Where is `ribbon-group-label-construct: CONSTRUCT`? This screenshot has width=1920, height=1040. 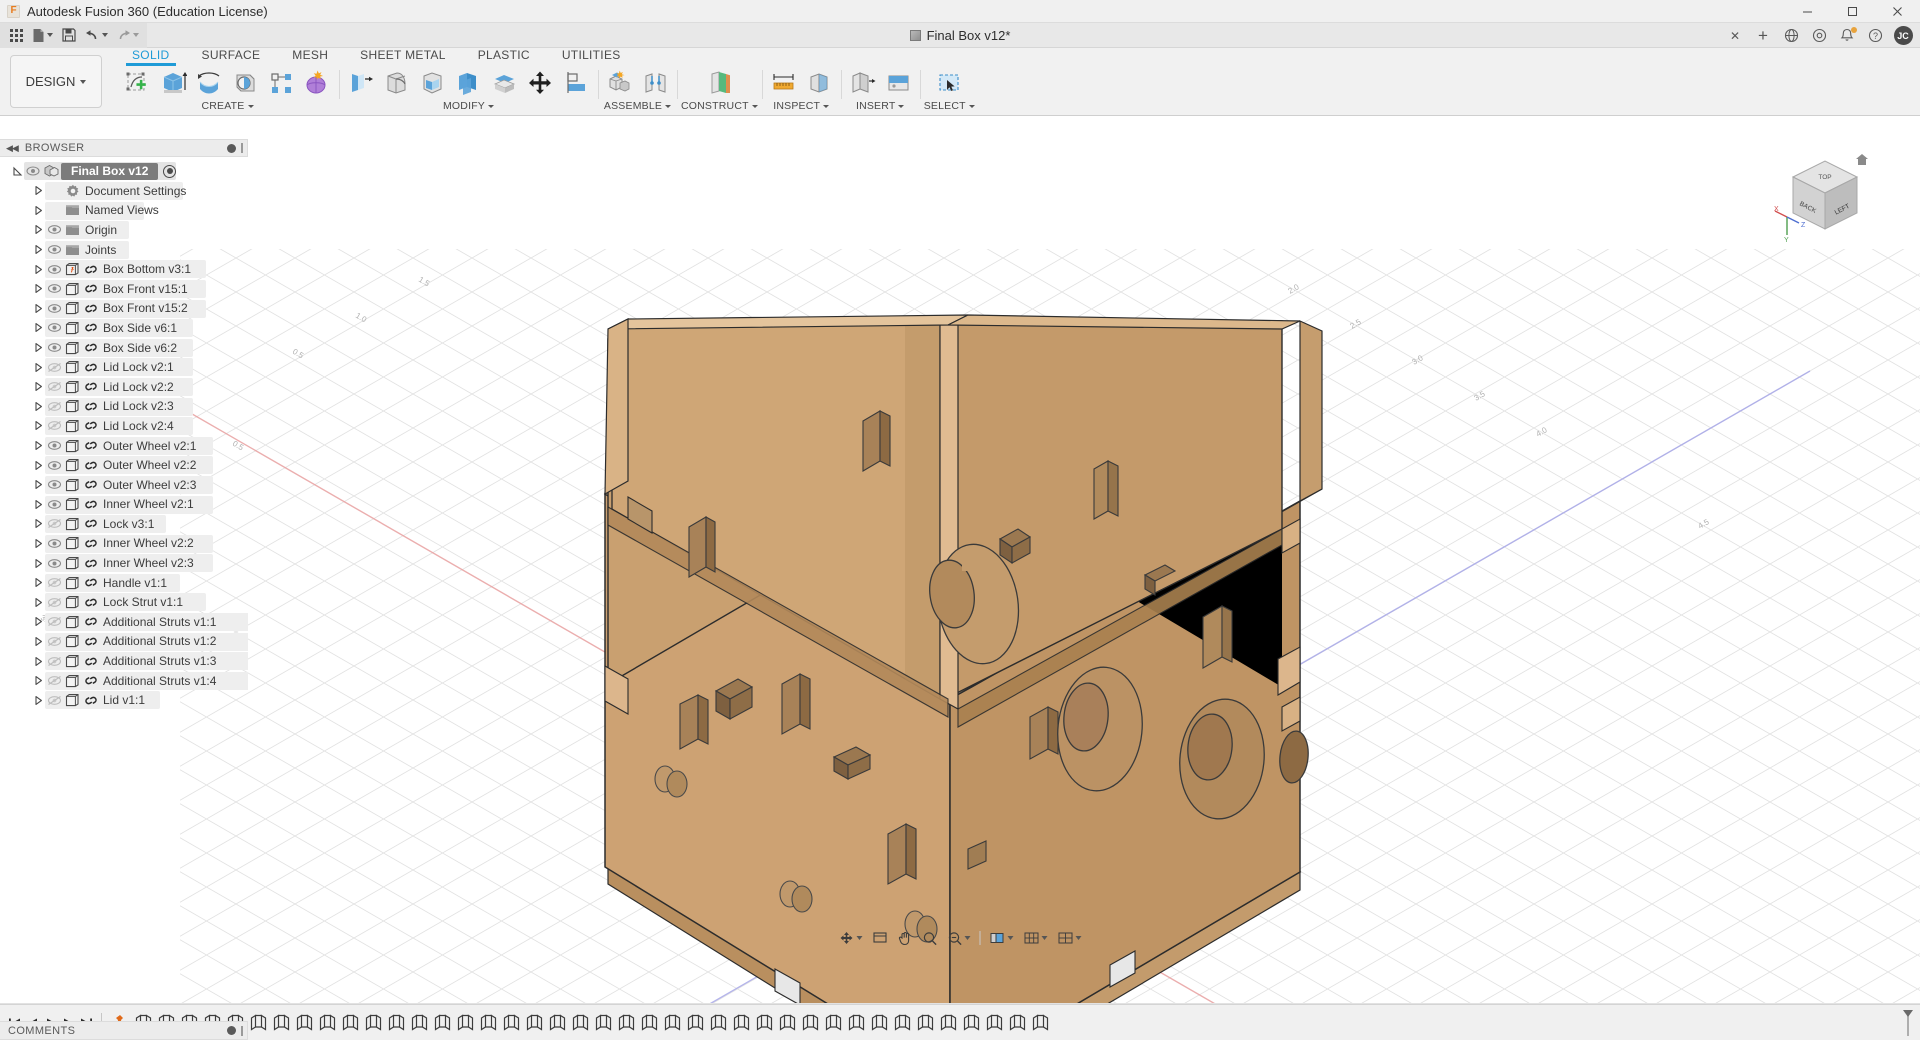
ribbon-group-label-construct: CONSTRUCT is located at coordinates (719, 106).